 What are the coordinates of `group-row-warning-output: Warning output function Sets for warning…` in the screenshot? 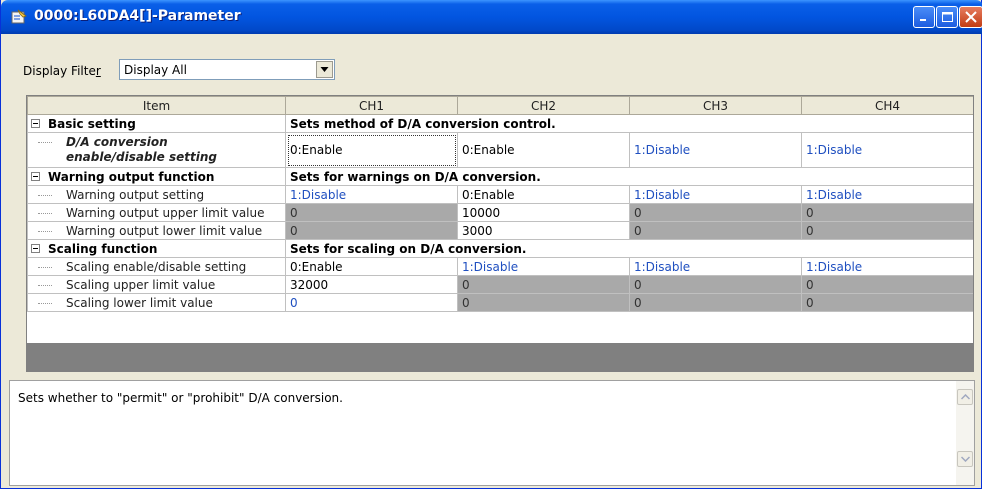 It's located at (500, 176).